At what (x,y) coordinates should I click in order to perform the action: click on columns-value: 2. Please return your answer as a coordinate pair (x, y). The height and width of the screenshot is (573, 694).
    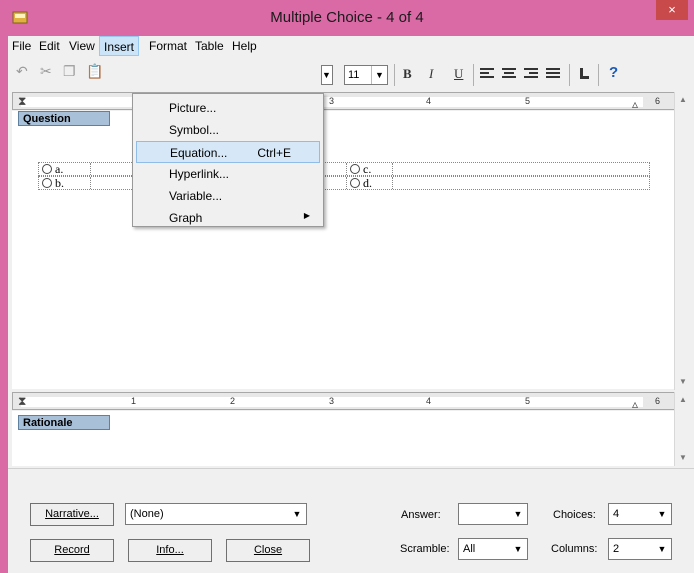
    Looking at the image, I should click on (616, 549).